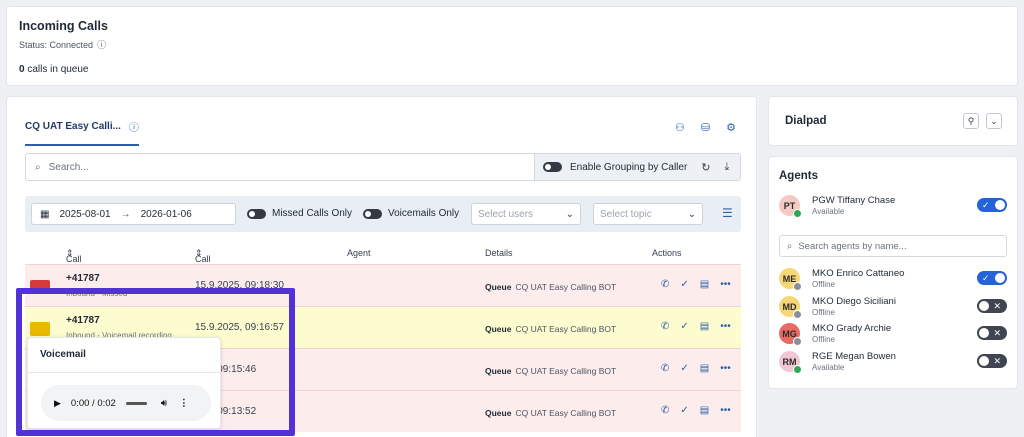 Image resolution: width=1024 pixels, height=437 pixels. I want to click on voicemail-title: Voicemail, so click(63, 354).